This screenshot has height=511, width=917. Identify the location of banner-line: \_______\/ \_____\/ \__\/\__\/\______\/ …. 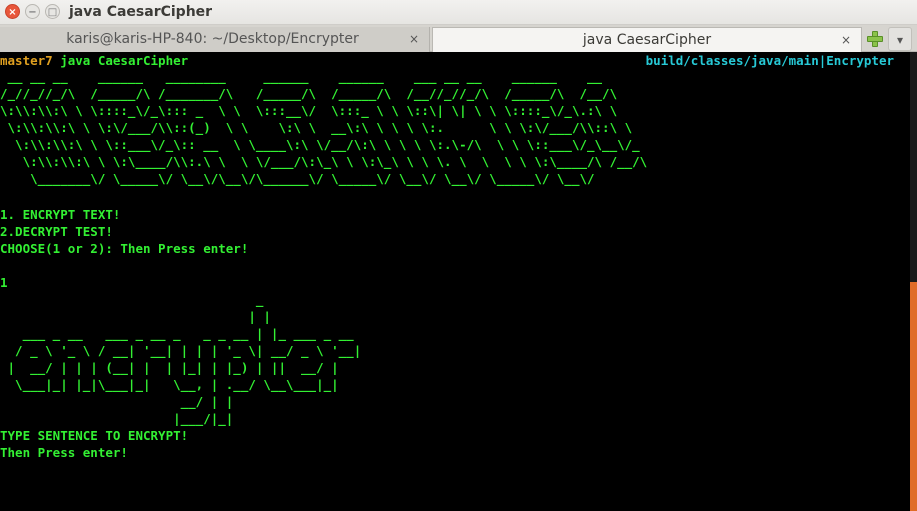
(297, 178).